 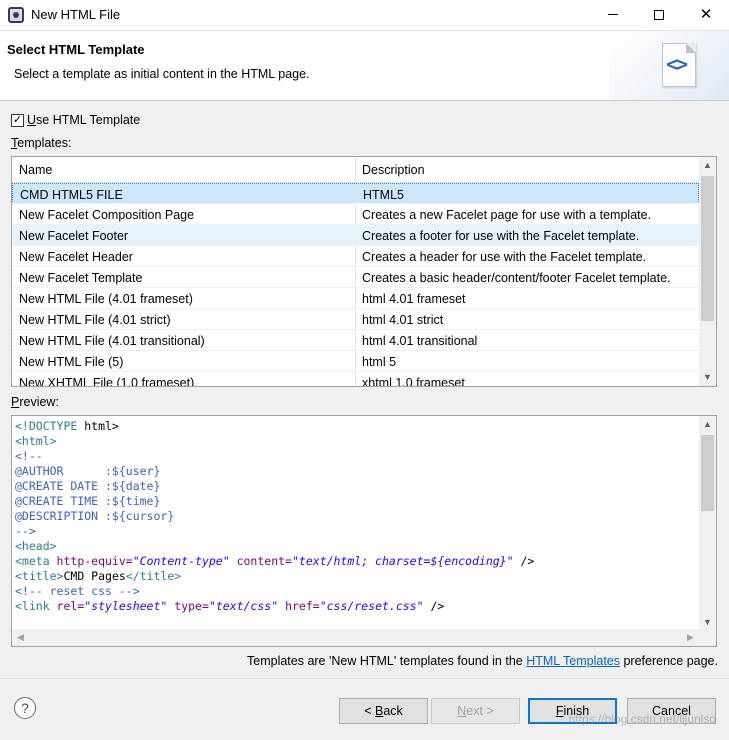 What do you see at coordinates (107, 381) in the screenshot?
I see `template-name-cell: New XHTML File (1.0 frameset)` at bounding box center [107, 381].